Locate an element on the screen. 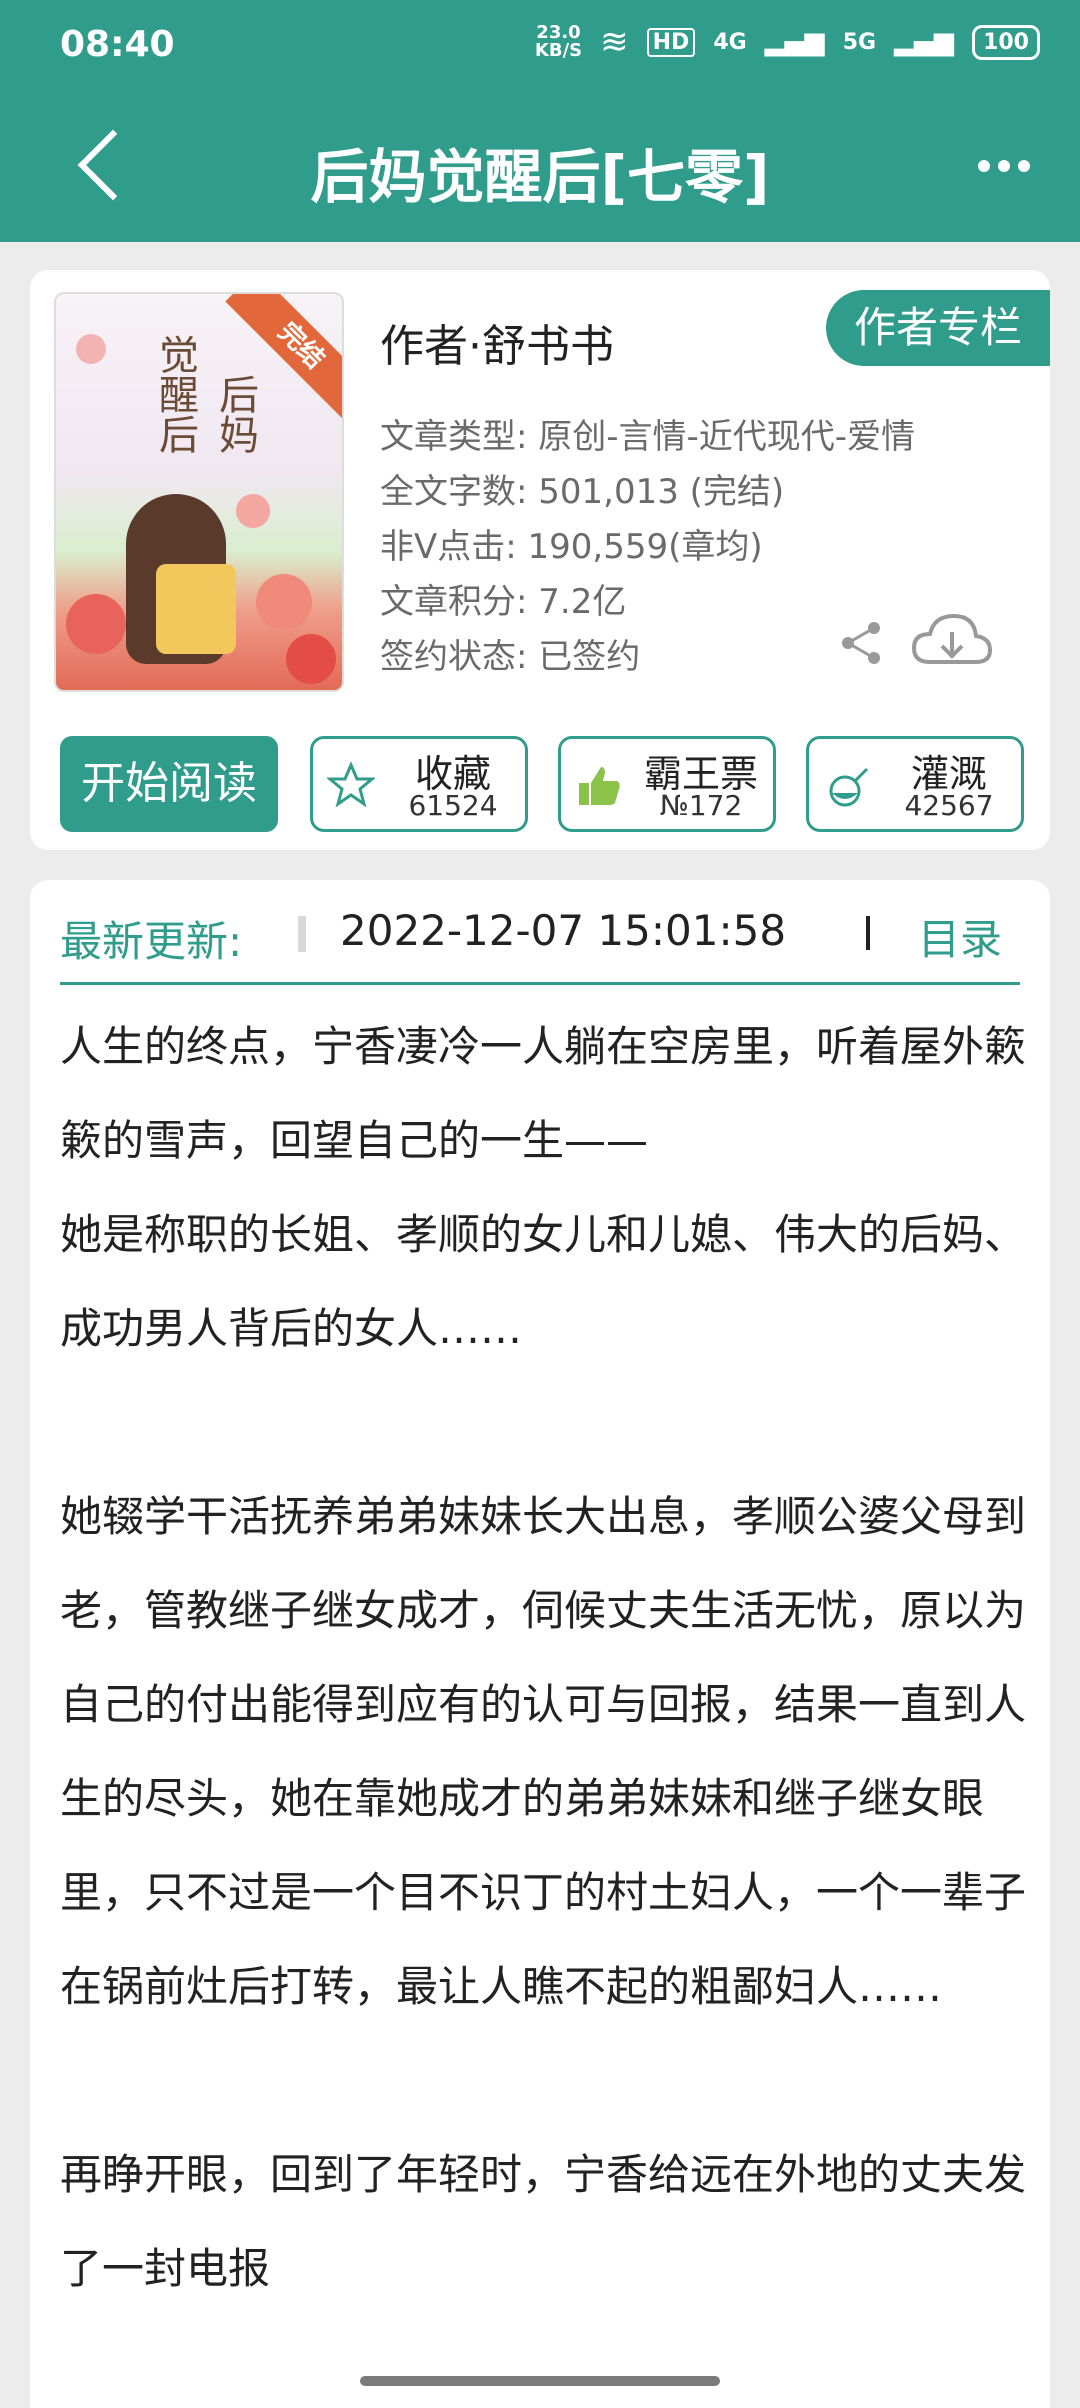 This screenshot has height=2408, width=1080. watering-flask-icon is located at coordinates (849, 787).